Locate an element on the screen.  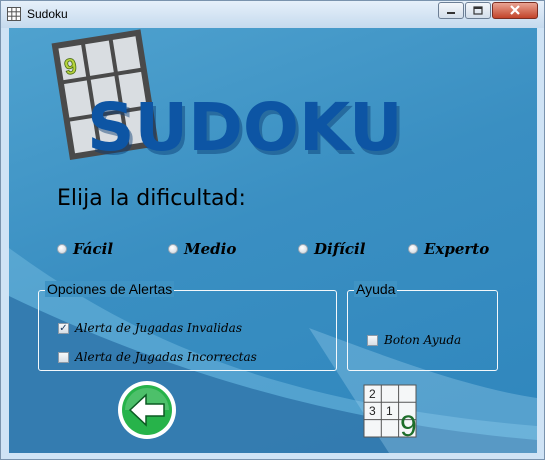
help-button-label: Boton Ayuda is located at coordinates (423, 340).